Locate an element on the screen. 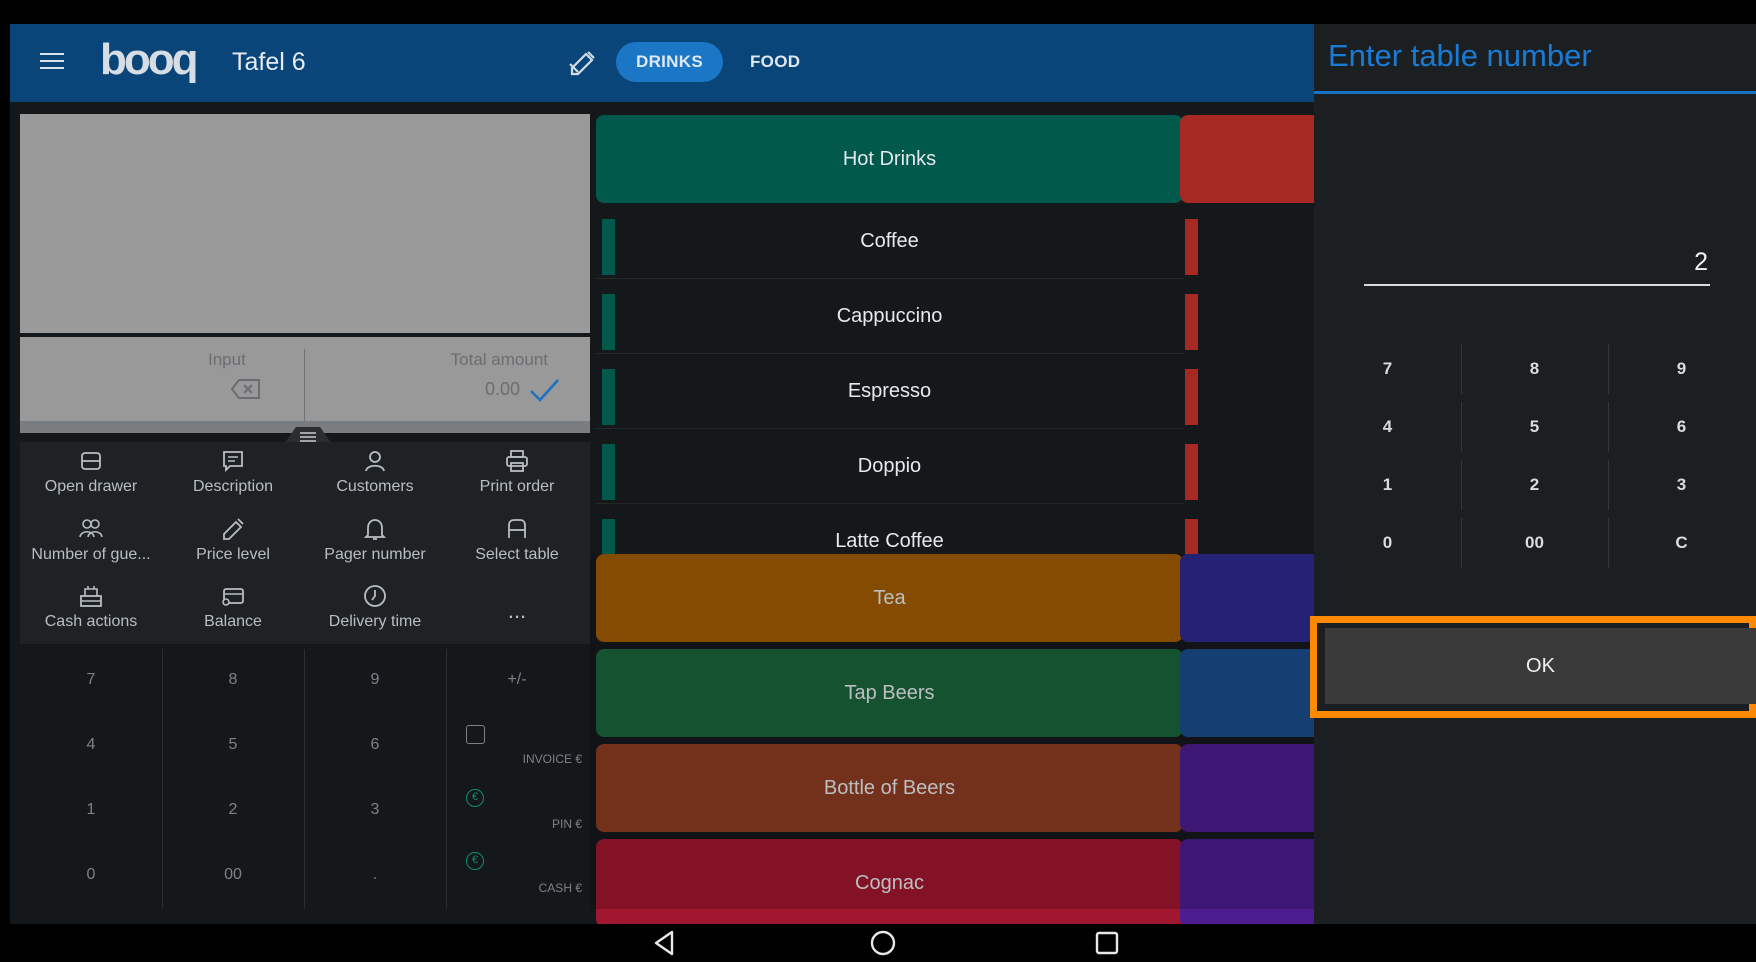  amount-panel: Input Total amount 0.00 is located at coordinates (305, 379).